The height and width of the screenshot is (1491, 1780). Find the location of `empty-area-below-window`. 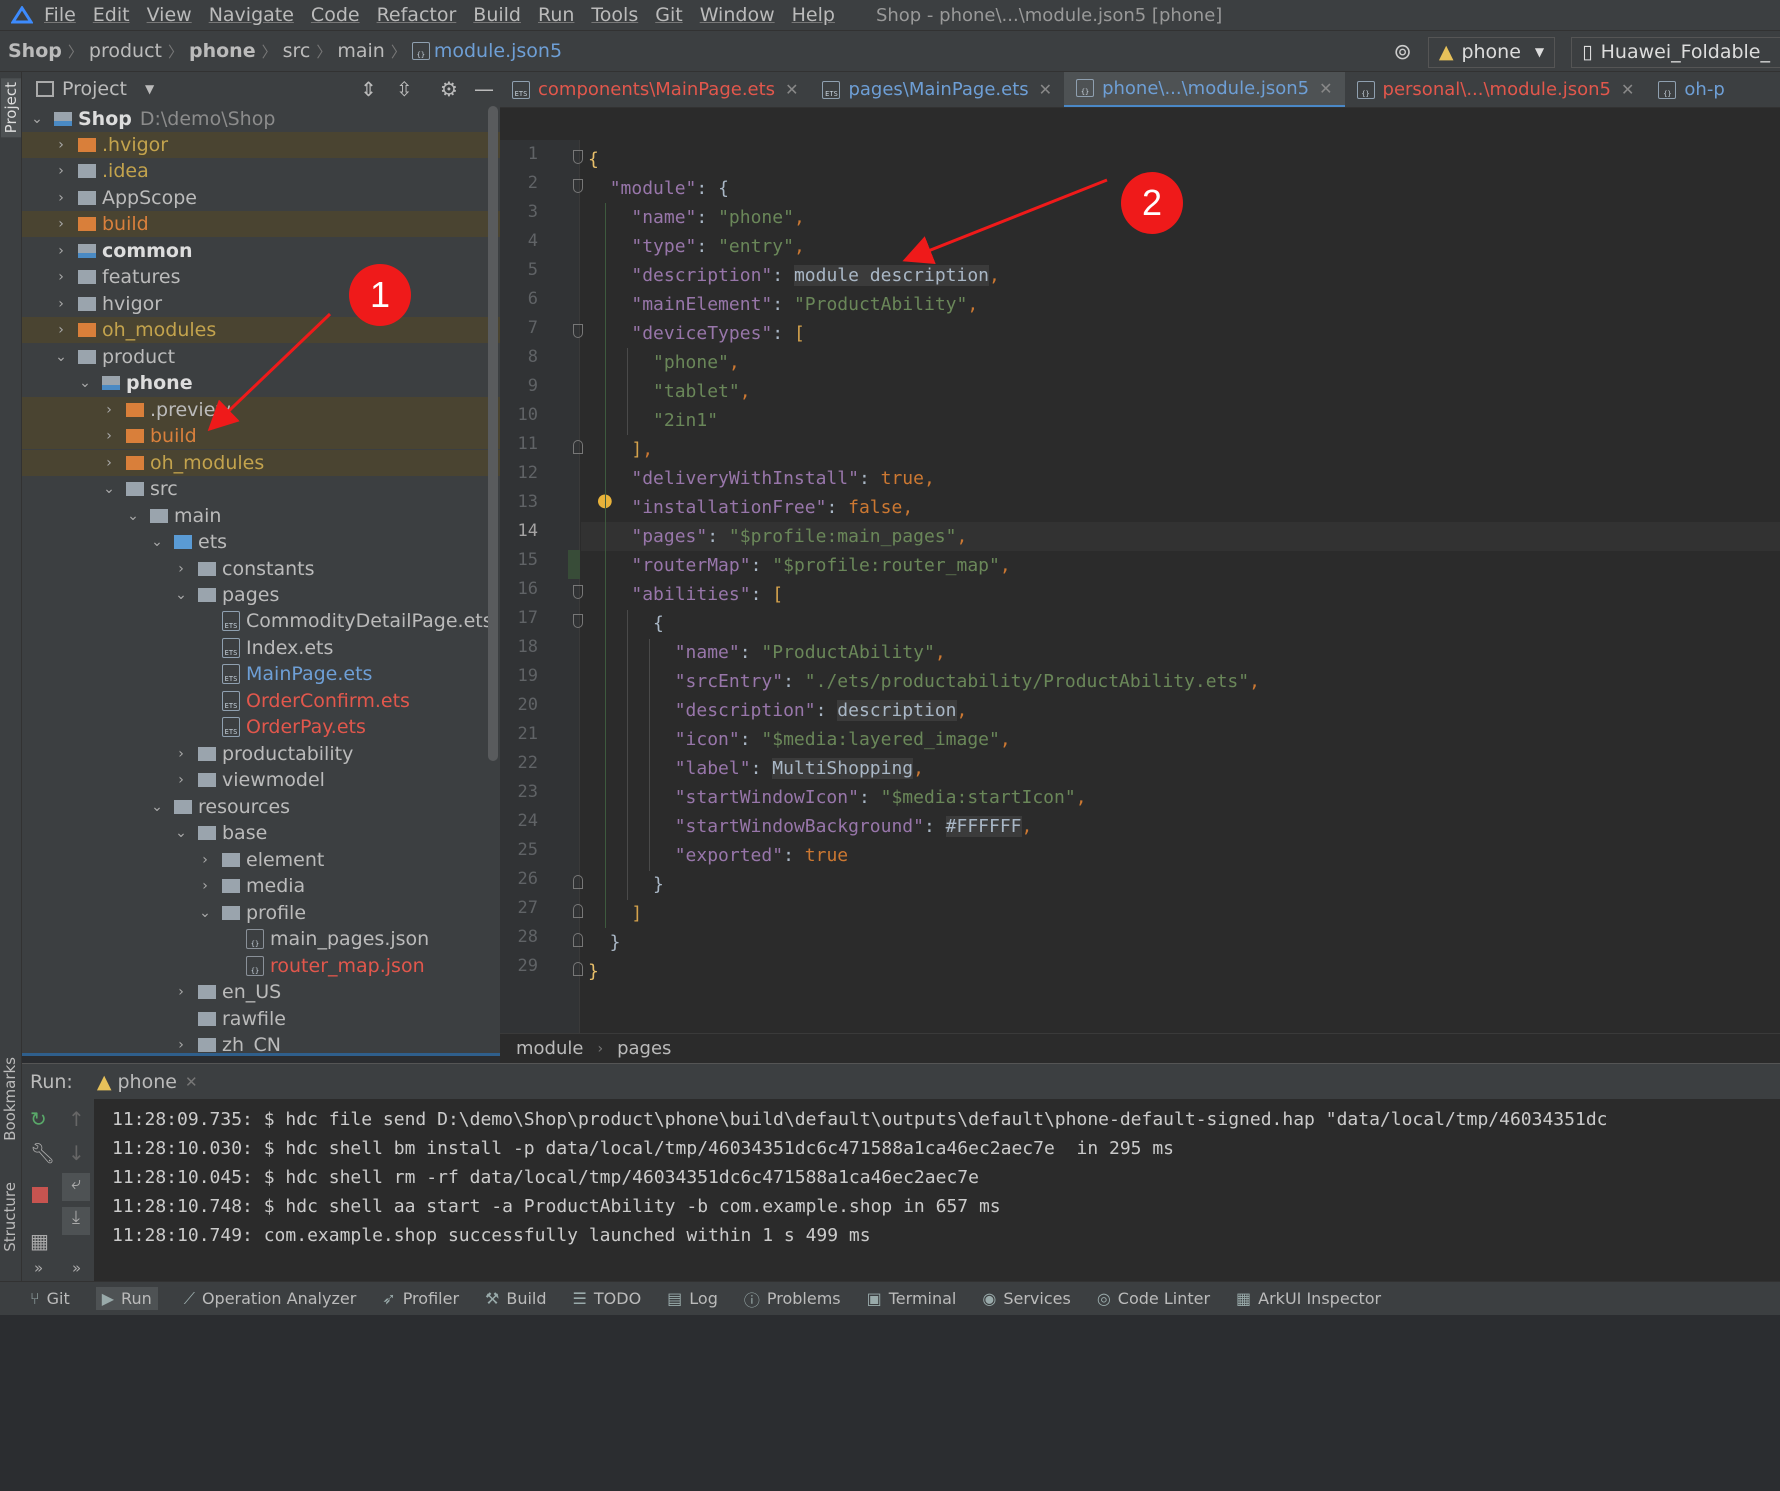

empty-area-below-window is located at coordinates (890, 1403).